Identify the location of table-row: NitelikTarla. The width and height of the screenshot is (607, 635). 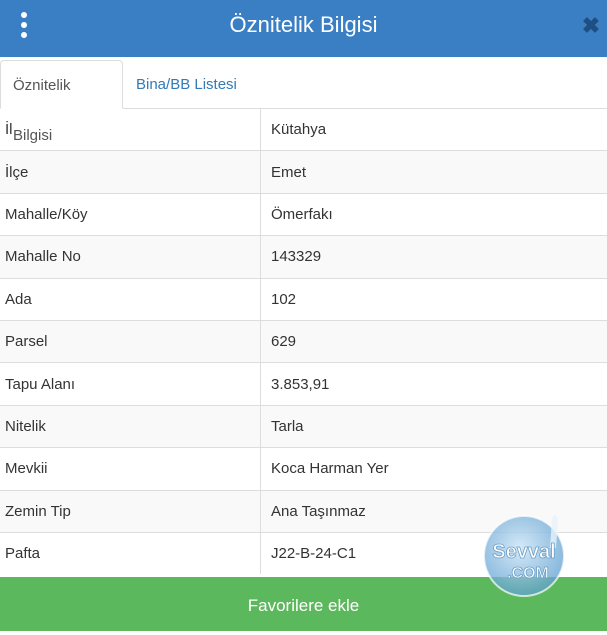
(303, 426).